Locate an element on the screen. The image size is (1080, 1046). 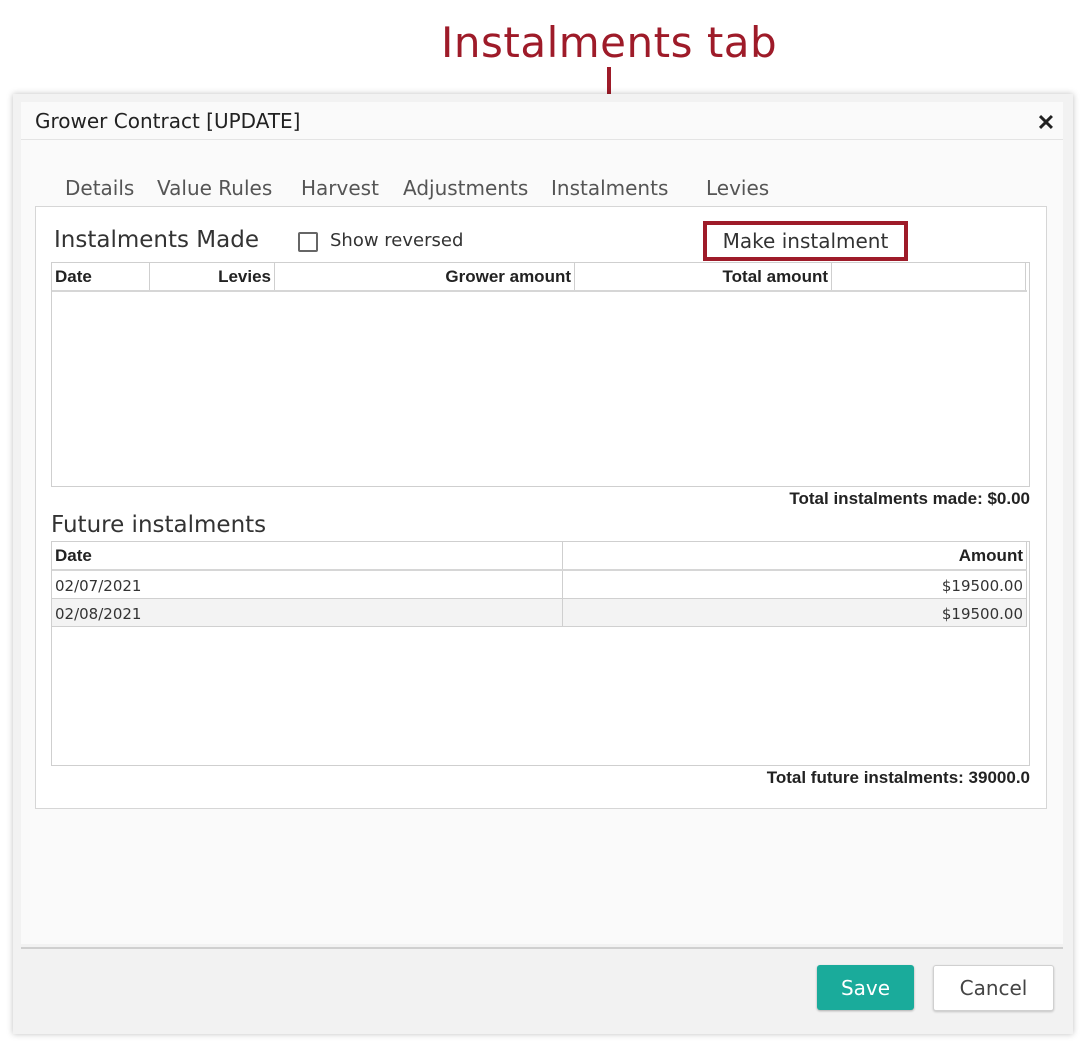
column-header-total-amount: Total amount is located at coordinates (703, 276).